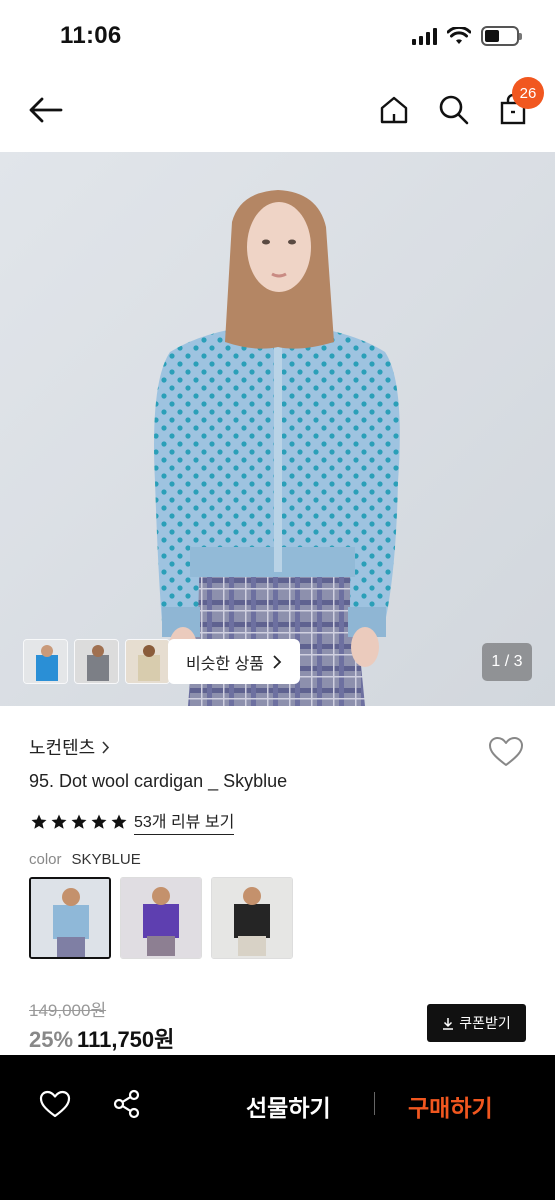 Image resolution: width=555 pixels, height=1200 pixels. I want to click on original-price: 149,000원, so click(68, 1010).